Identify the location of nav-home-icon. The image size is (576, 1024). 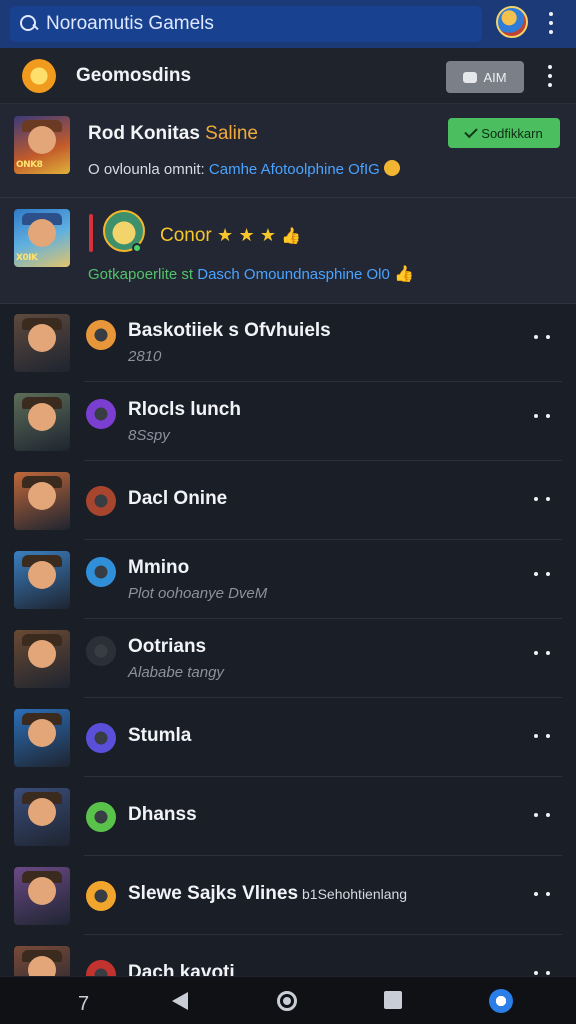
(287, 1001).